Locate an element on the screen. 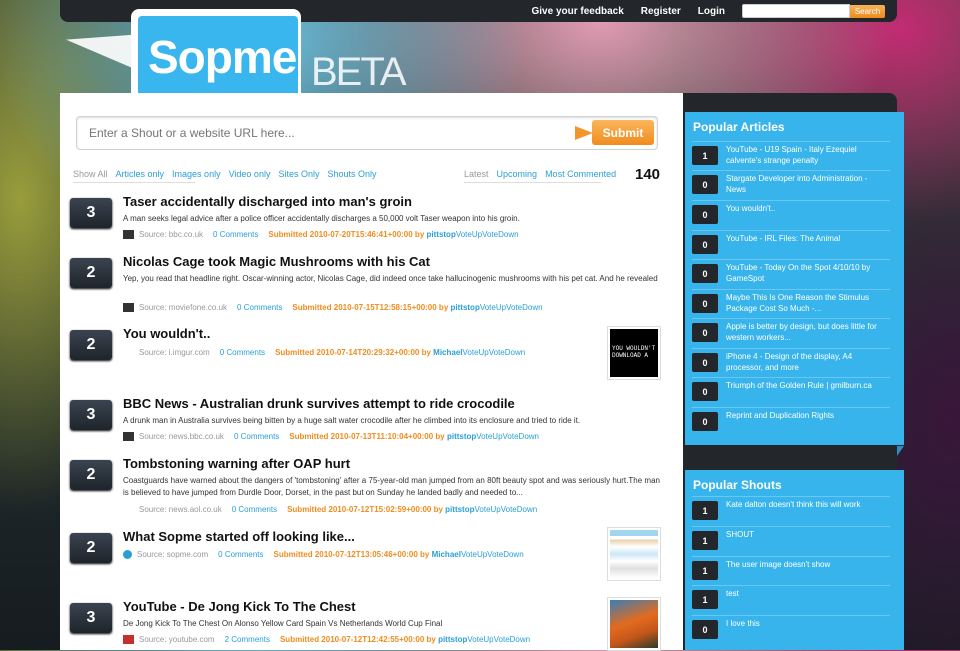 The height and width of the screenshot is (651, 960). shout-text: The user image doesn't show is located at coordinates (806, 564).